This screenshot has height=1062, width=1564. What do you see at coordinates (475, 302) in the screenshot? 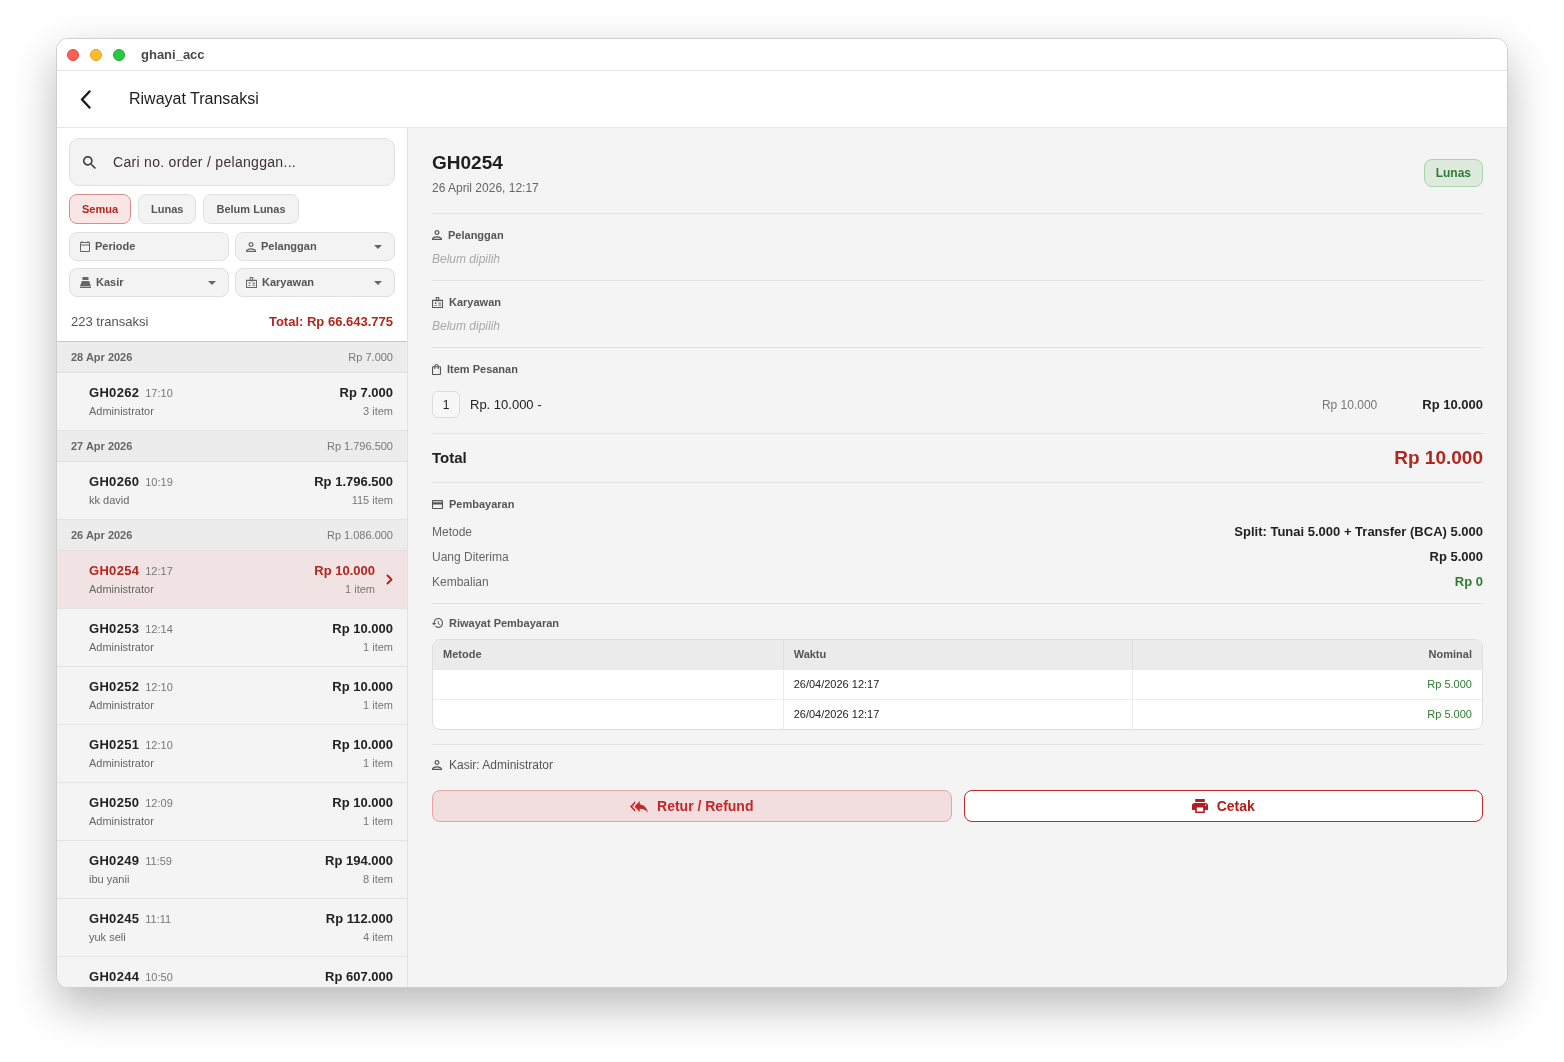
I see `section-label: Karyawan` at bounding box center [475, 302].